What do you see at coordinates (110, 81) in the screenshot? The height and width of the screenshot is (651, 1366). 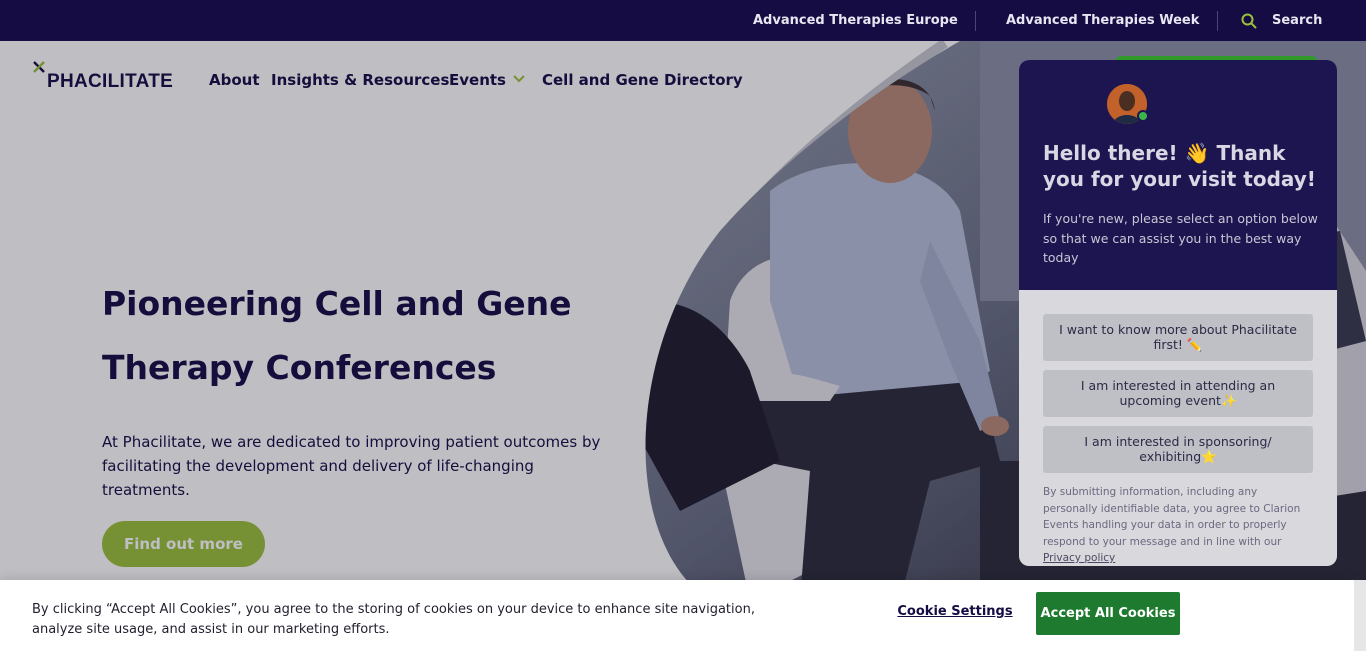 I see `logo-wordmark: PHACILITATE` at bounding box center [110, 81].